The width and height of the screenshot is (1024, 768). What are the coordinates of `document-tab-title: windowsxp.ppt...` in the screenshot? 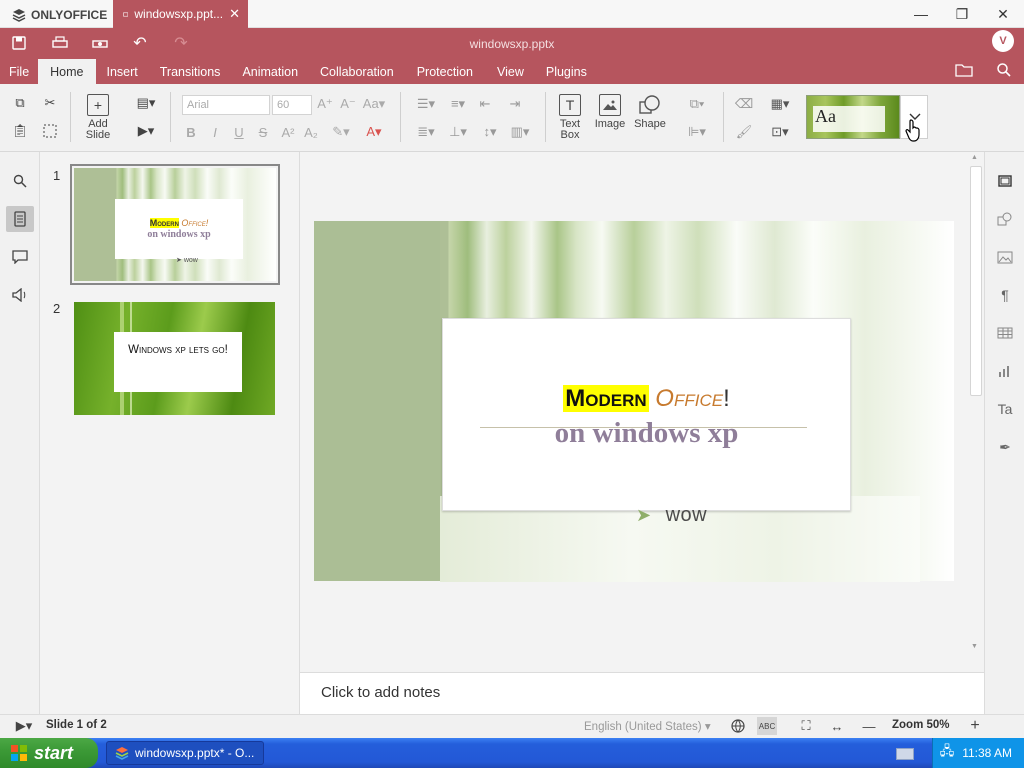 It's located at (179, 14).